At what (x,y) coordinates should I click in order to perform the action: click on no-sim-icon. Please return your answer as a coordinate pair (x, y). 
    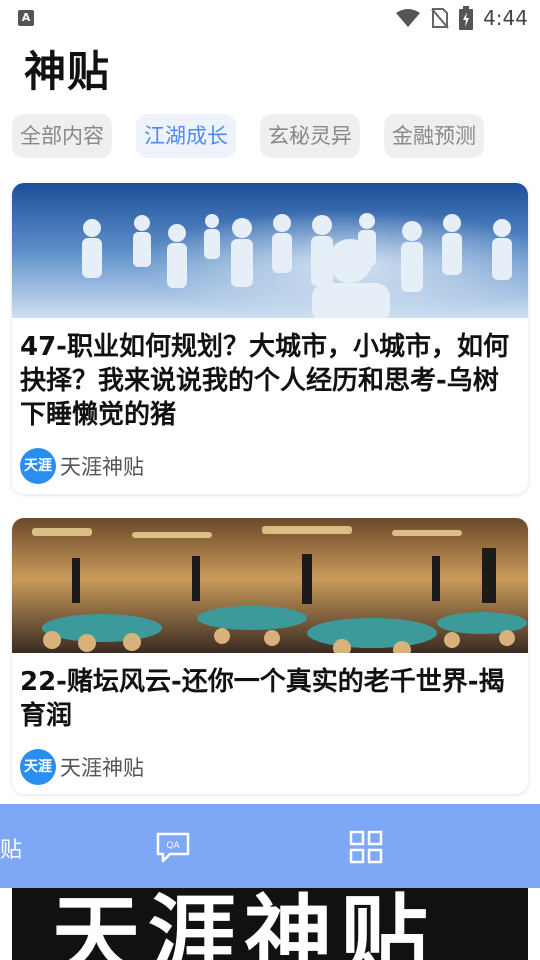
    Looking at the image, I should click on (440, 18).